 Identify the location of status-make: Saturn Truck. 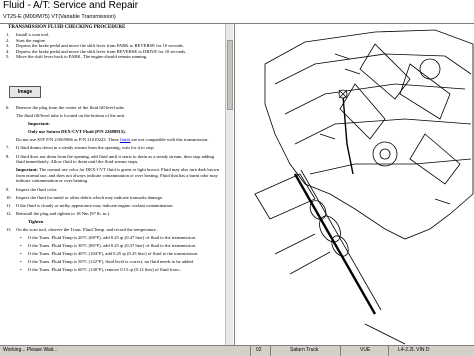
(304, 350).